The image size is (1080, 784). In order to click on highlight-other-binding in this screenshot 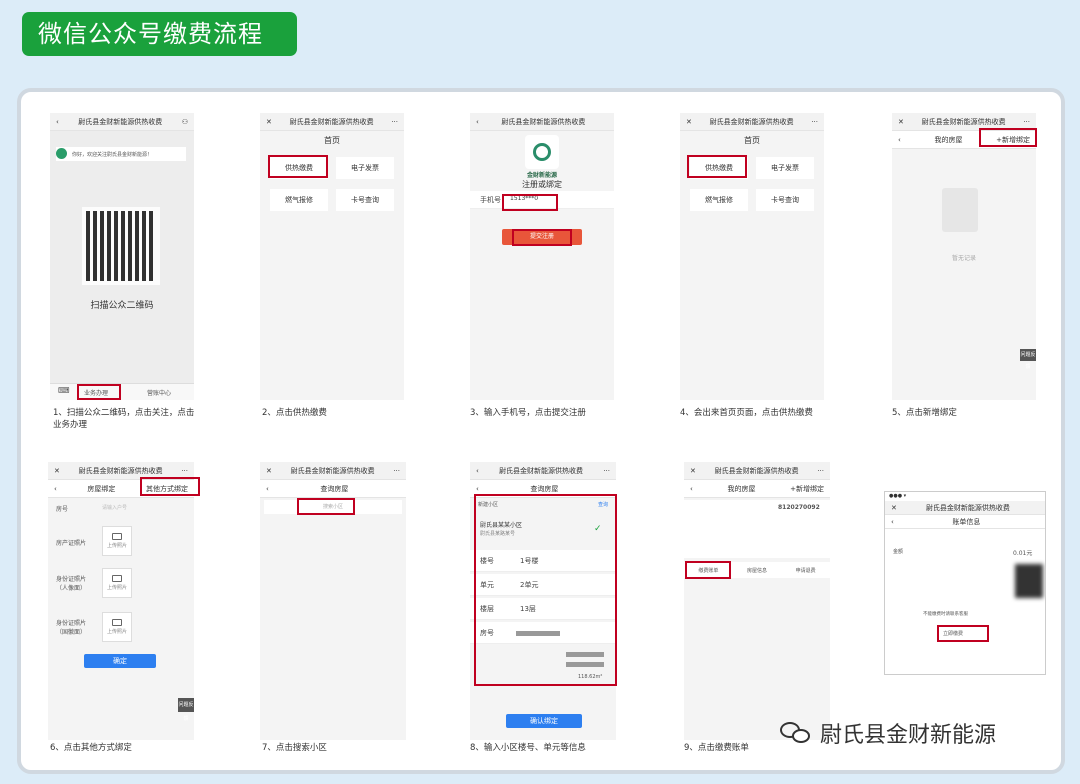, I will do `click(170, 486)`.